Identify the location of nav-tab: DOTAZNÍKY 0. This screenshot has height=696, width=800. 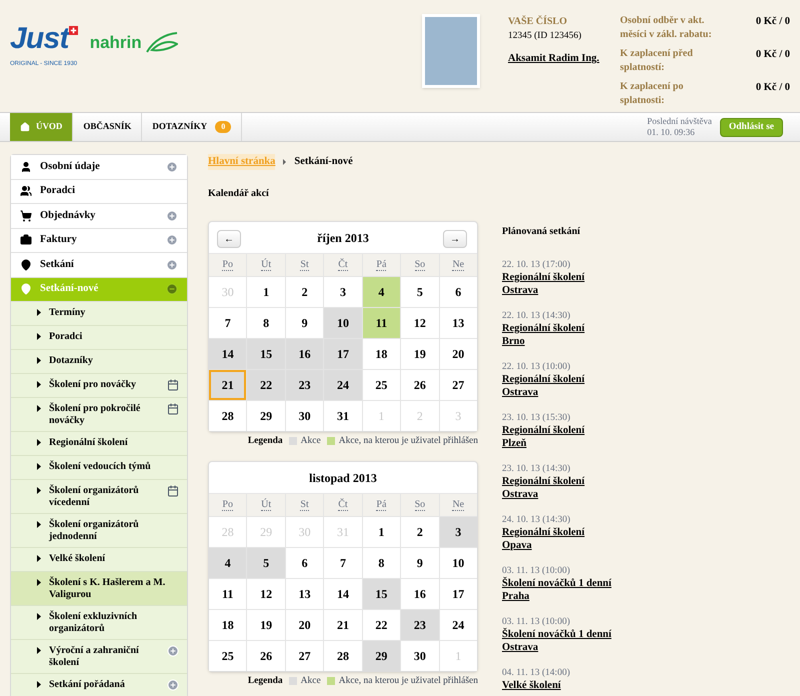
(192, 127).